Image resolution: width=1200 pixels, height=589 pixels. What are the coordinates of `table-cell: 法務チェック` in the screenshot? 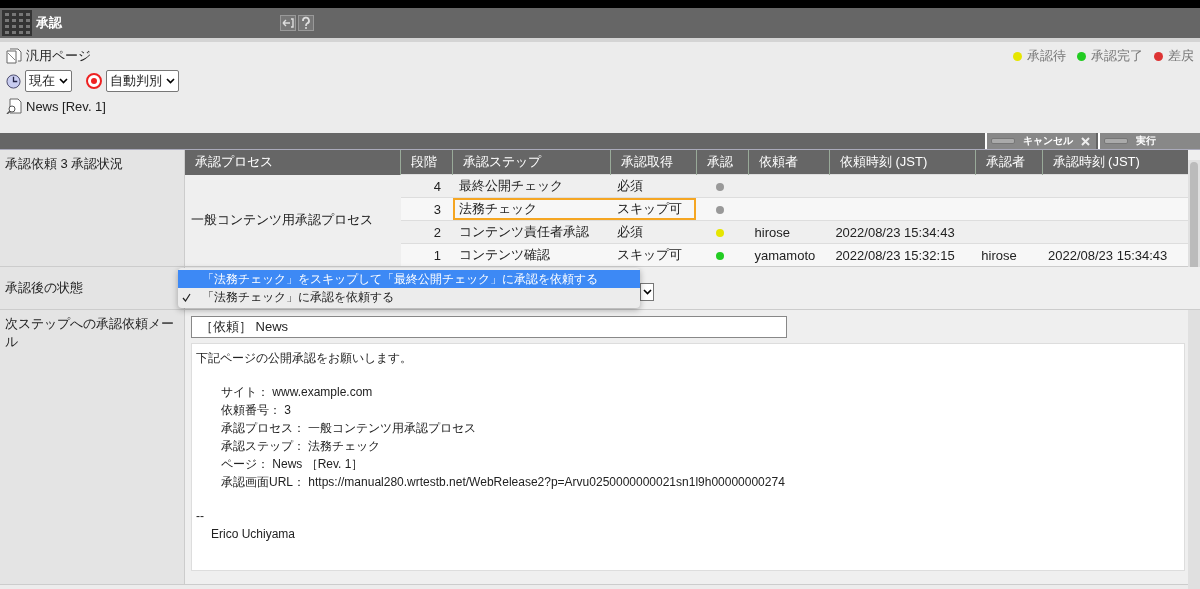 It's located at (531, 209).